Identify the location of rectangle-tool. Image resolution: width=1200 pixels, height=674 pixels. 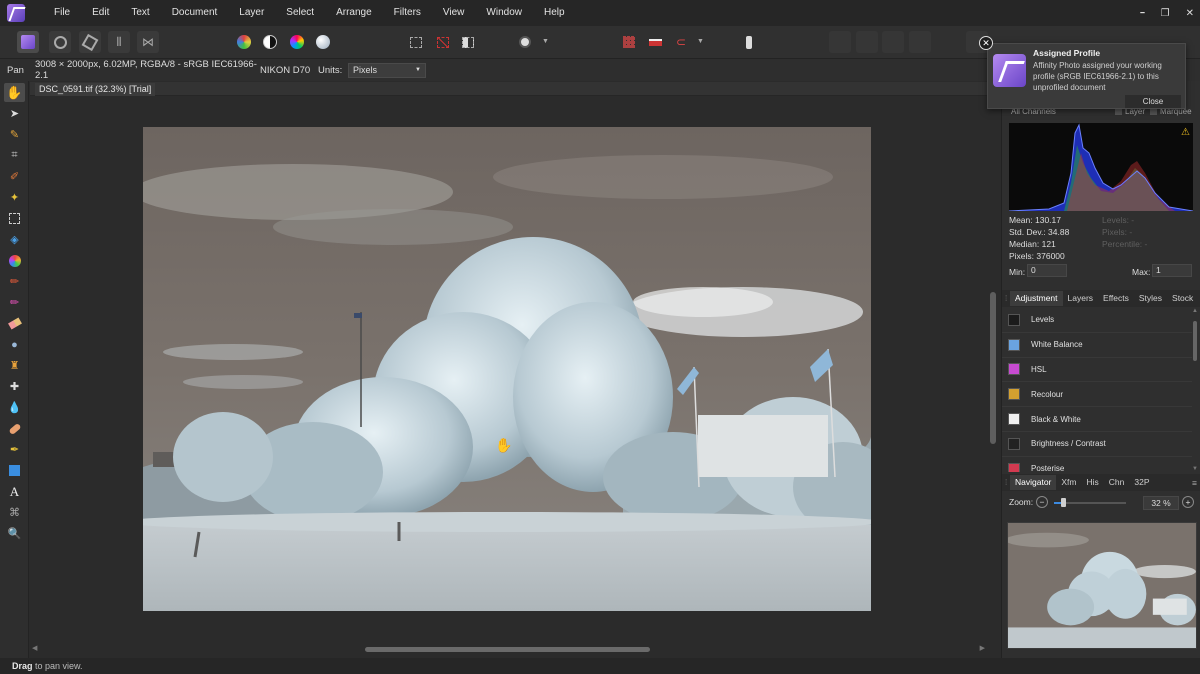
(14, 470).